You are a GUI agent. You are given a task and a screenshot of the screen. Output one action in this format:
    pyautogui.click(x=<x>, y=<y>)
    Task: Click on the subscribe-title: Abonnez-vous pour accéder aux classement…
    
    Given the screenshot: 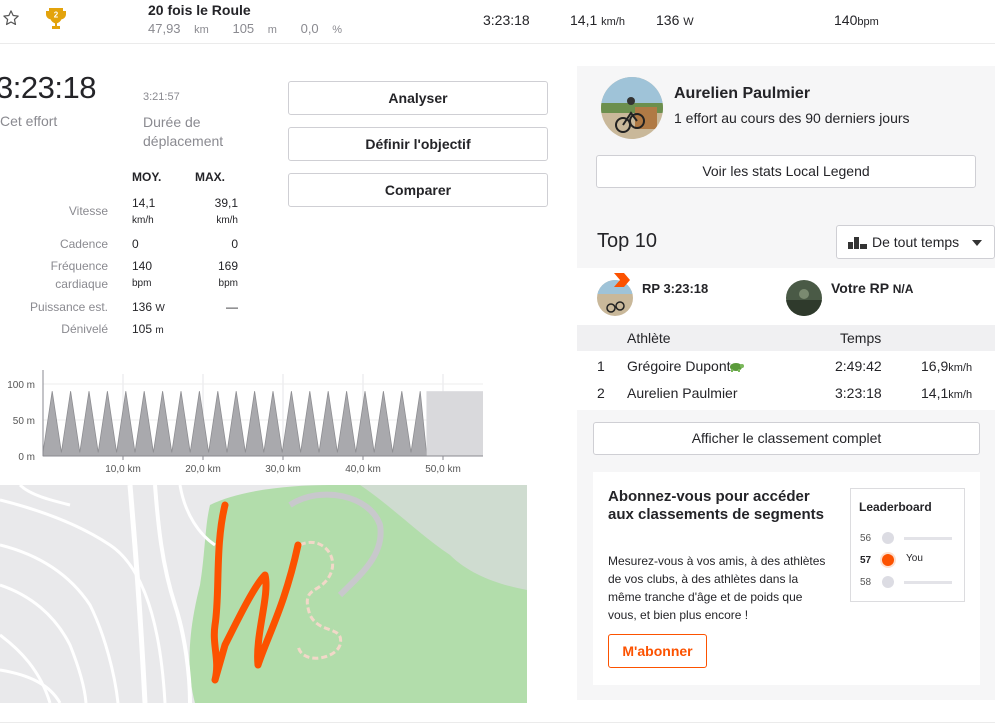 What is the action you would take?
    pyautogui.click(x=716, y=505)
    